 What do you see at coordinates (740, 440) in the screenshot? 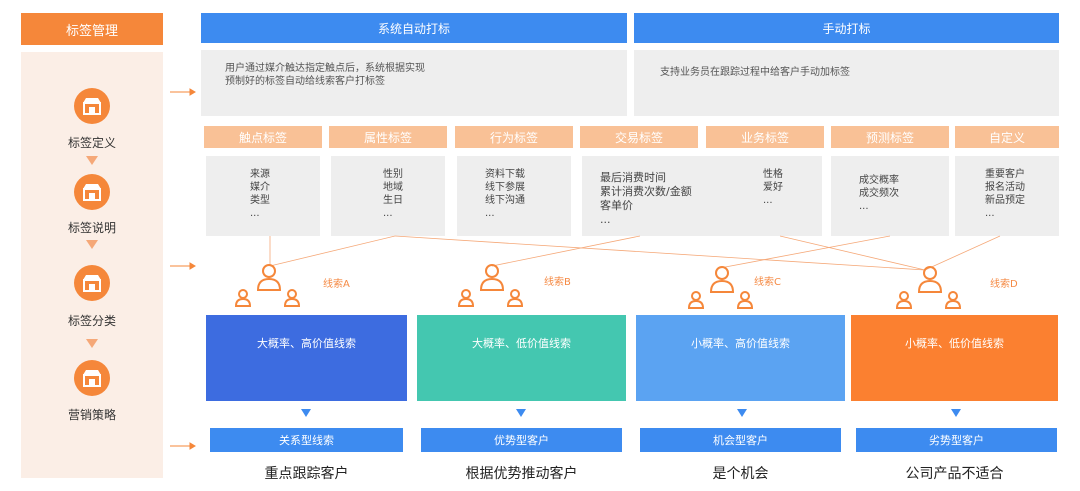
I see `type-opportunity-customer: 机会型客户` at bounding box center [740, 440].